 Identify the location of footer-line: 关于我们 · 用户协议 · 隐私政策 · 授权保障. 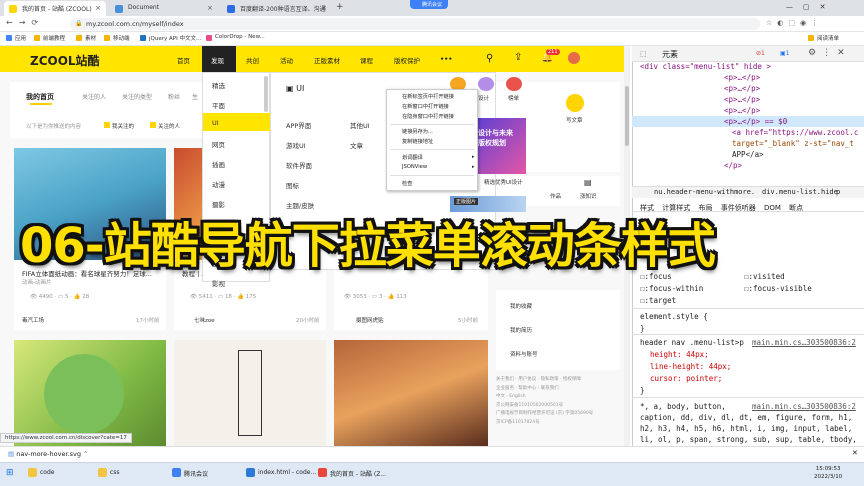
(558, 380).